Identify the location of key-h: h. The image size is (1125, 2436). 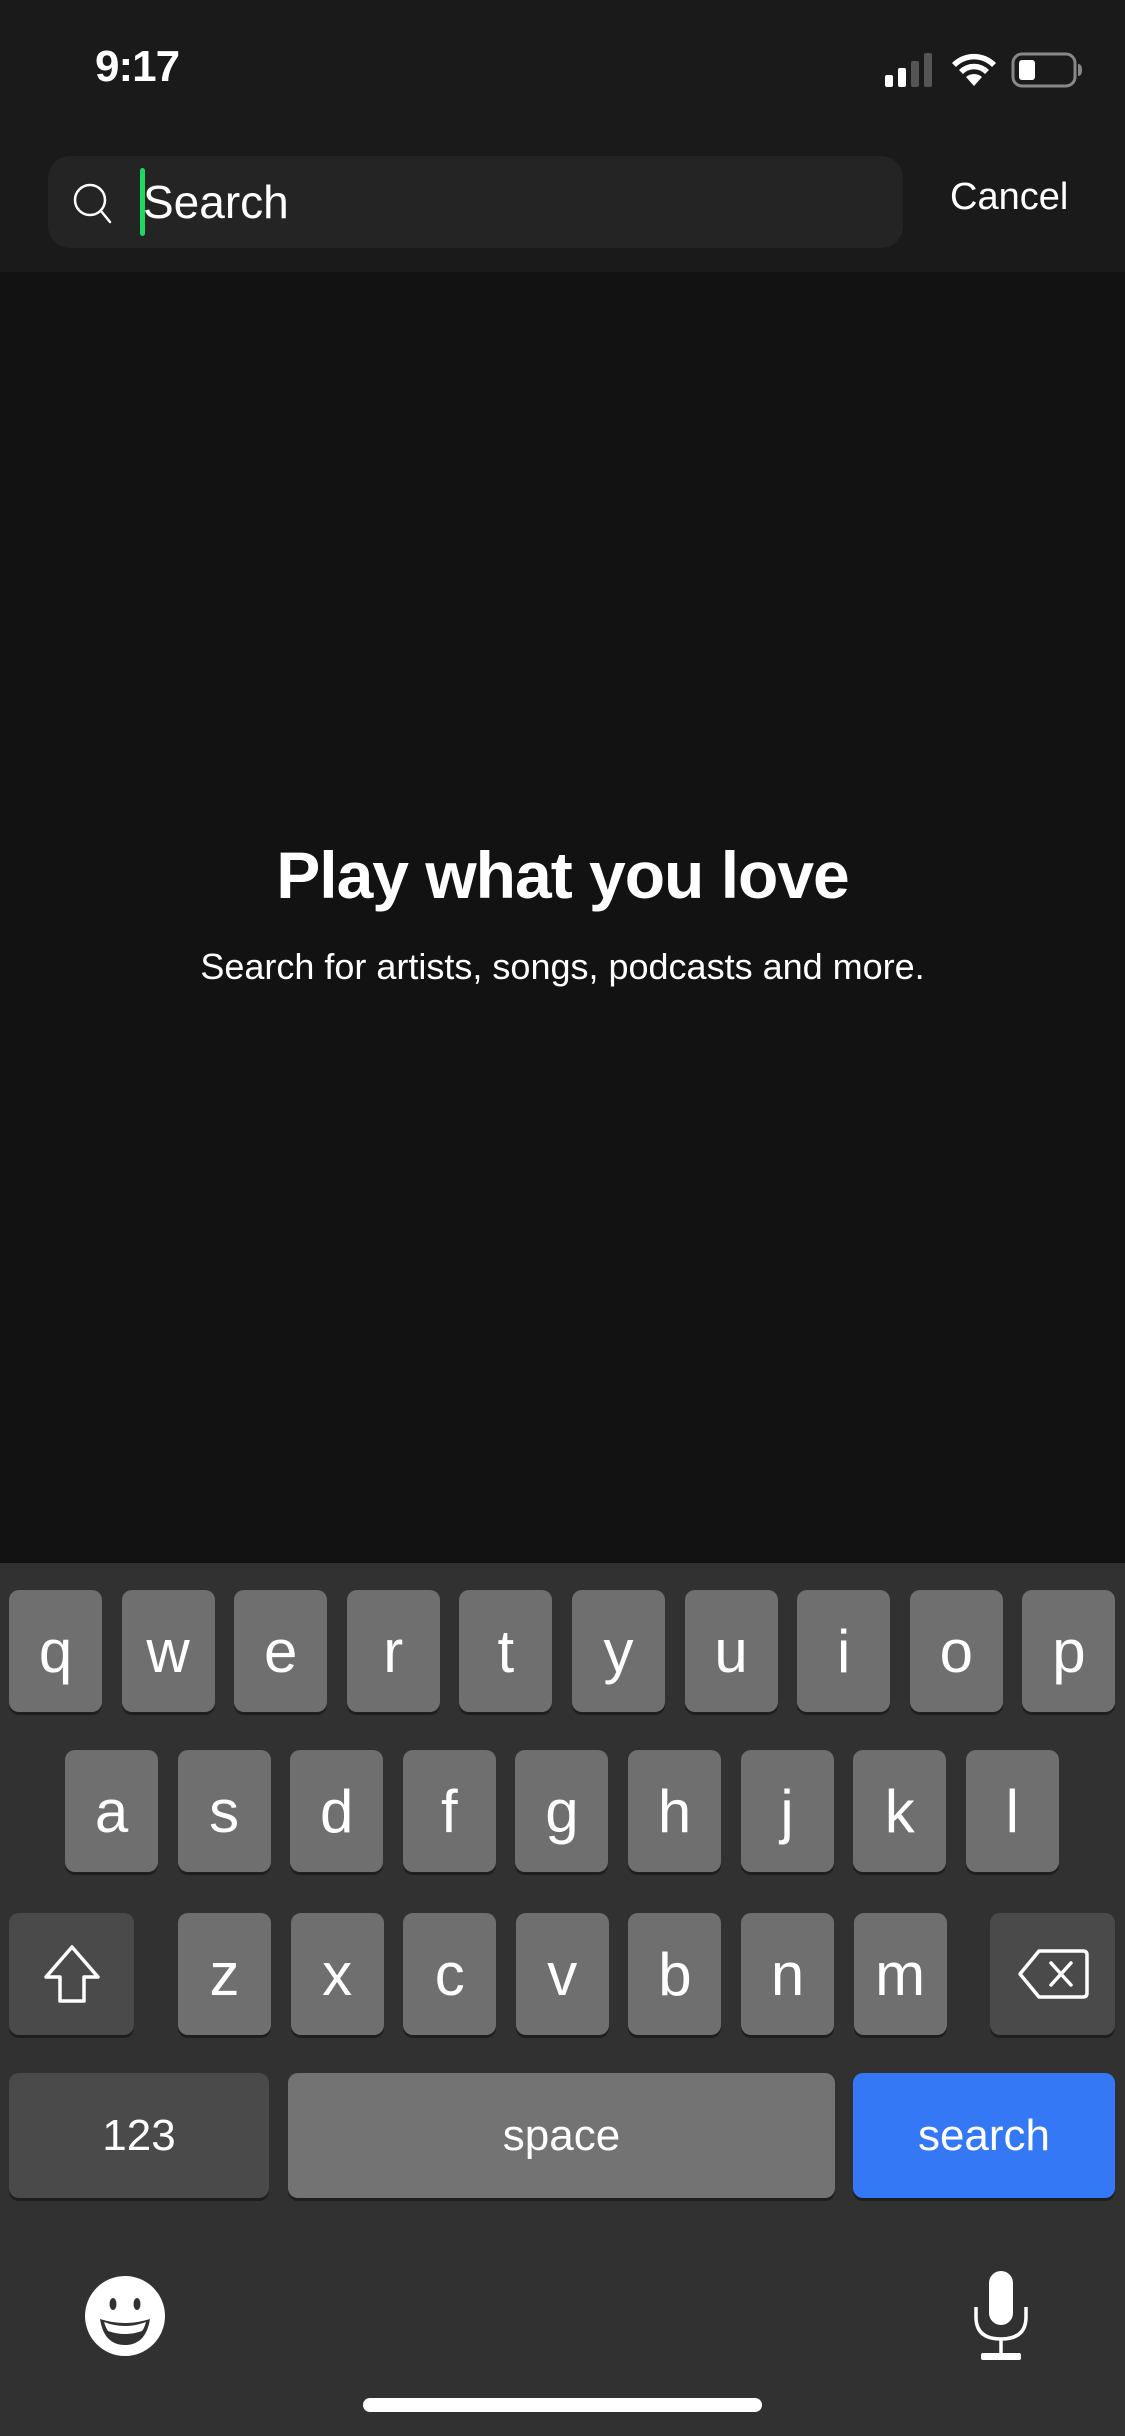
(674, 1811).